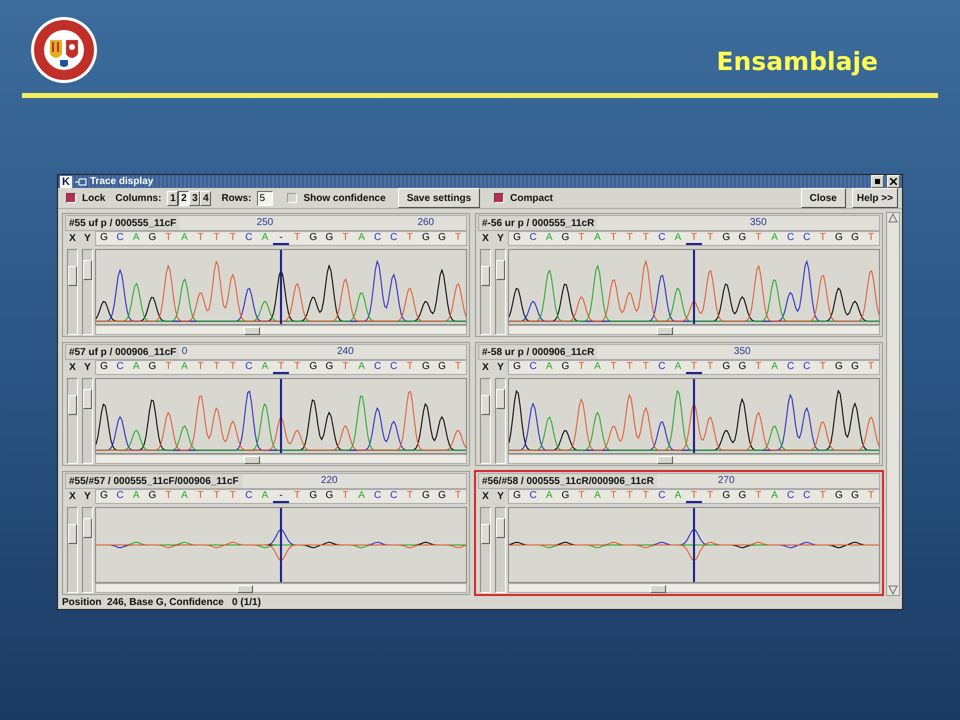  Describe the element at coordinates (64, 50) in the screenshot. I see `seal-logo` at that location.